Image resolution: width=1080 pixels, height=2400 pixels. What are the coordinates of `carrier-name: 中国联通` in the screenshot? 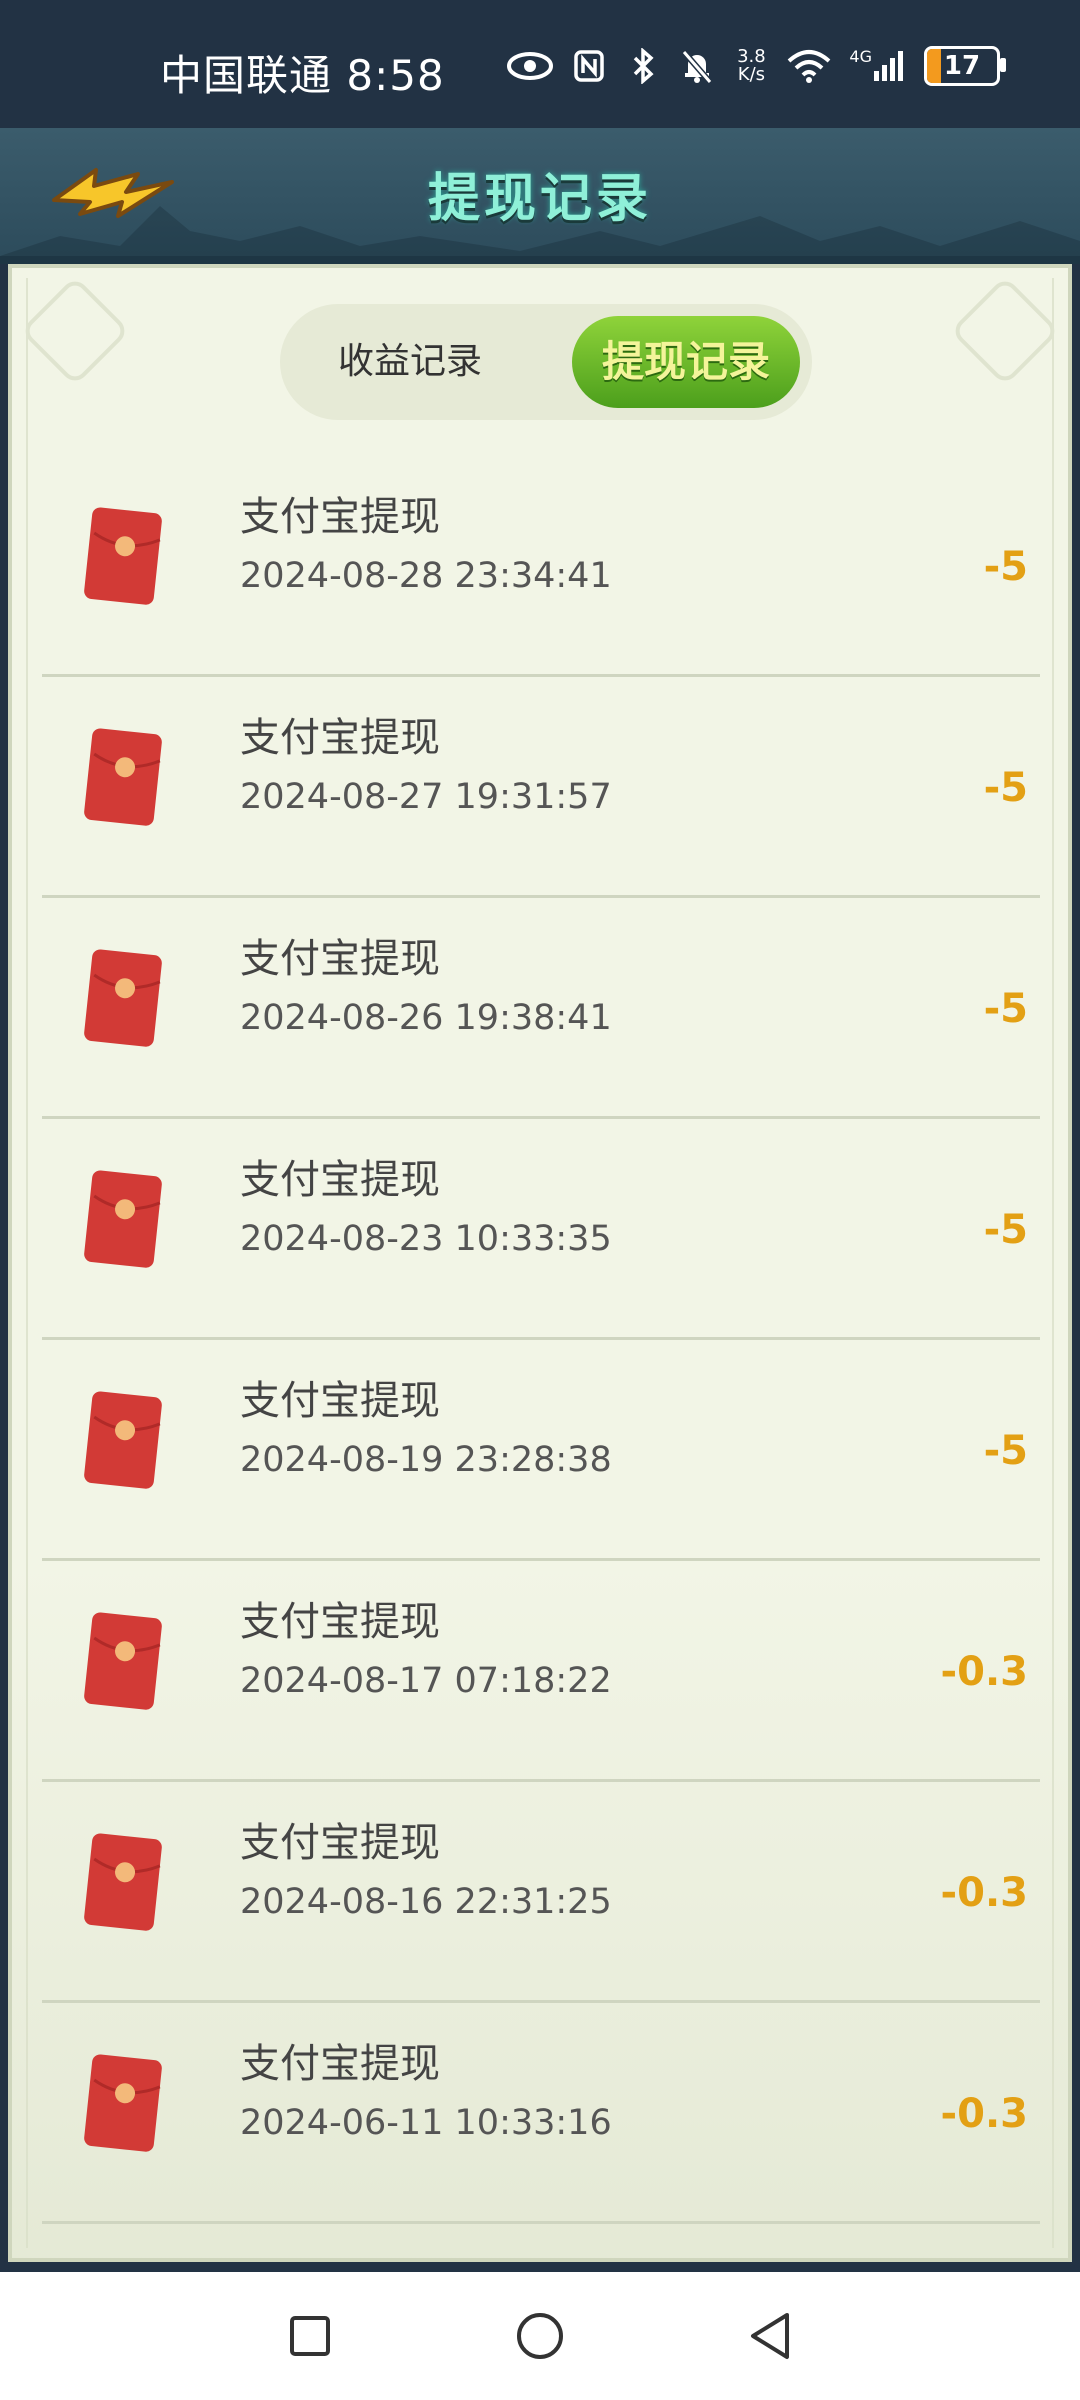 It's located at (246, 75).